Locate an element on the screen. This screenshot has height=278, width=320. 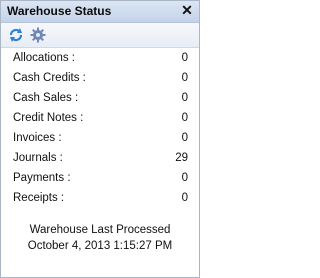
panel-titlebar: Warehouse Status ✕ is located at coordinates (100, 12).